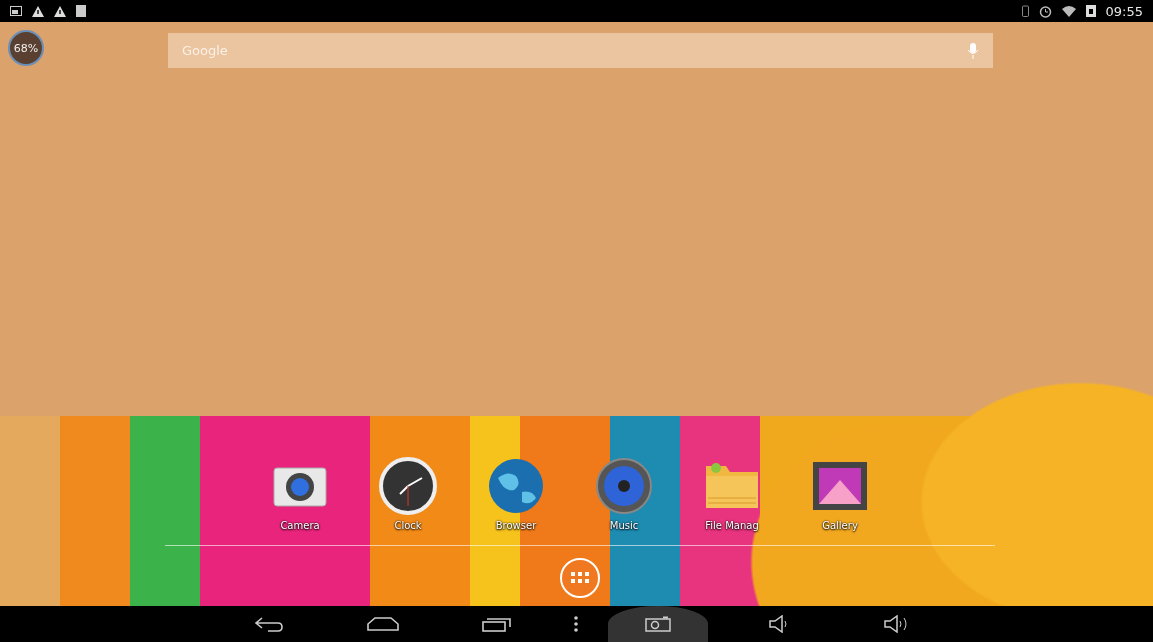 The image size is (1153, 642). I want to click on grid-icon, so click(580, 578).